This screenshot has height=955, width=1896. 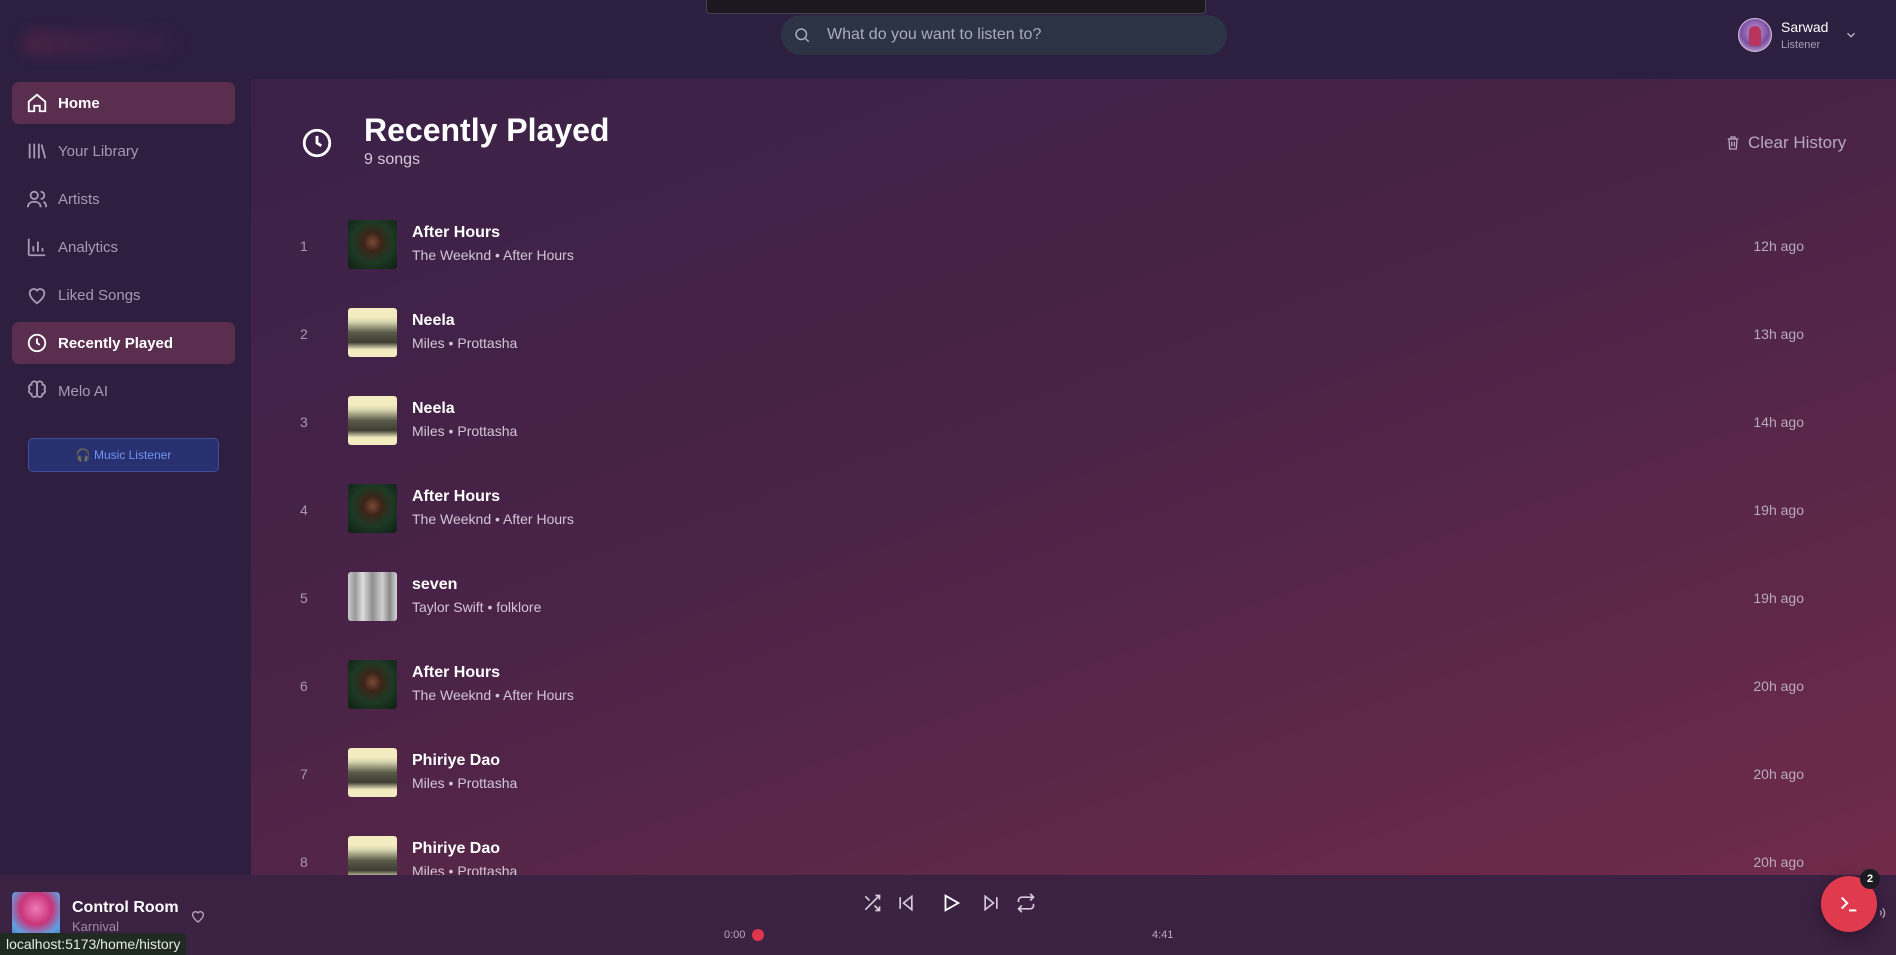 I want to click on time-total: 4:41, so click(x=1163, y=935).